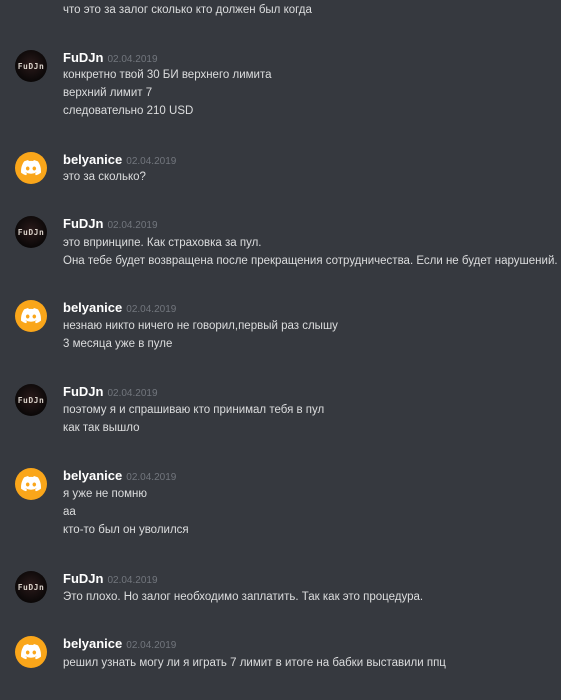  What do you see at coordinates (101, 428) in the screenshot?
I see `message-line: как так вышло` at bounding box center [101, 428].